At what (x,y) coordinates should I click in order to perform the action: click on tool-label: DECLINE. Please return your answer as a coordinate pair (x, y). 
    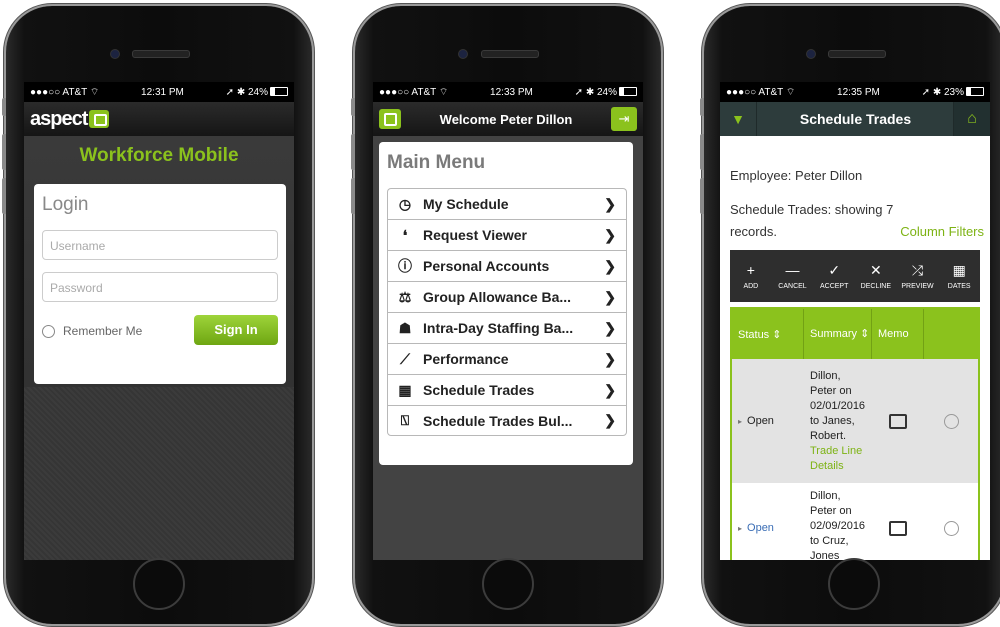
    Looking at the image, I should click on (876, 286).